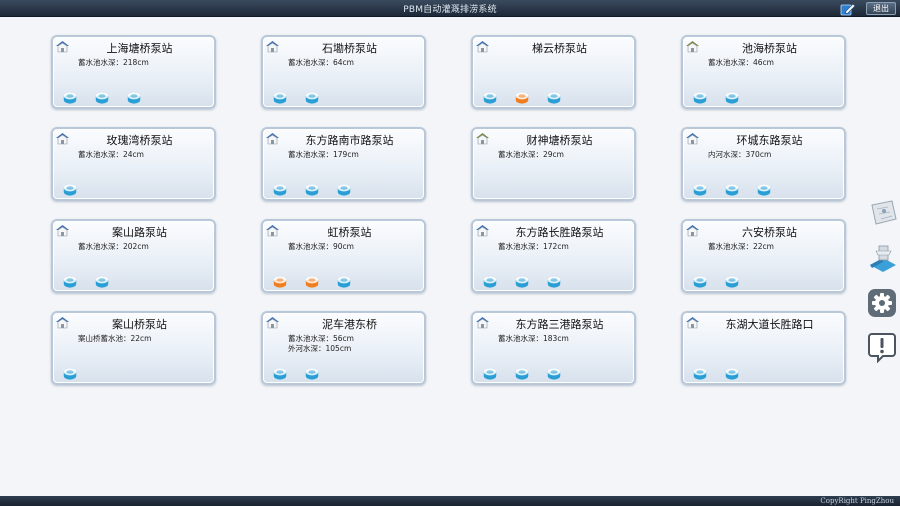  I want to click on station-card: 案山路泵站蓄水池水深：202cm, so click(133, 256).